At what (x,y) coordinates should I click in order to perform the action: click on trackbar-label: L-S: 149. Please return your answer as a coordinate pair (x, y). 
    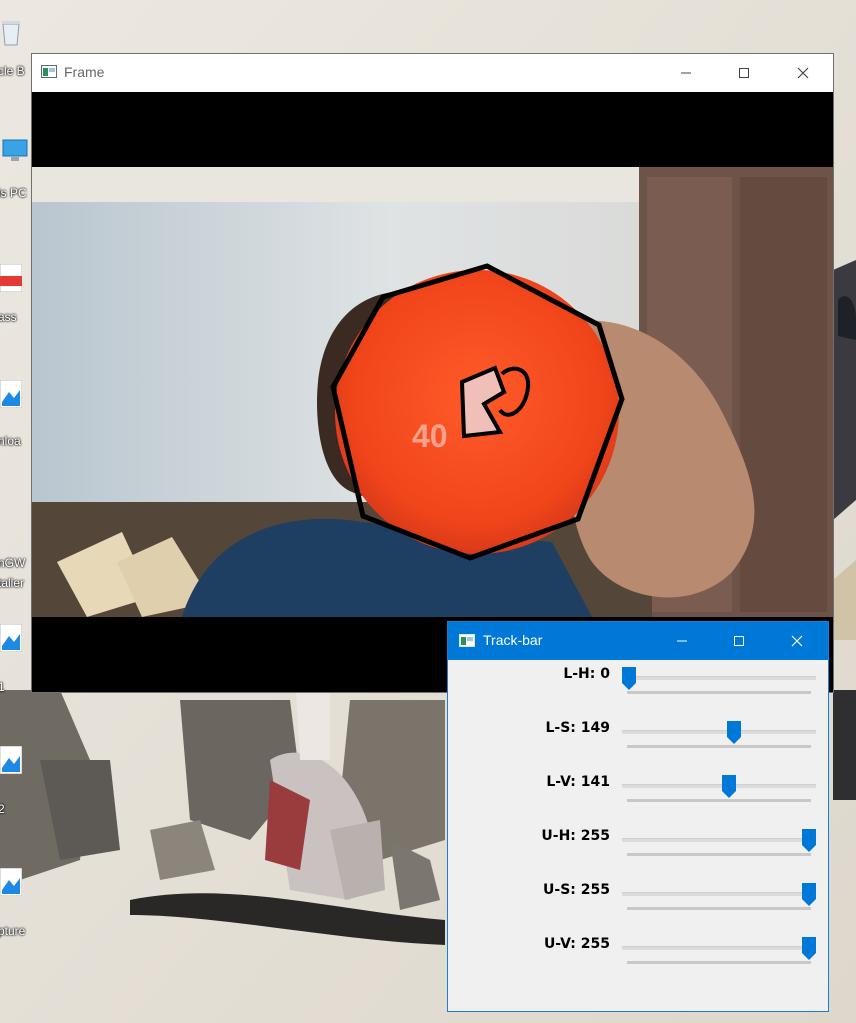
    Looking at the image, I should click on (577, 728).